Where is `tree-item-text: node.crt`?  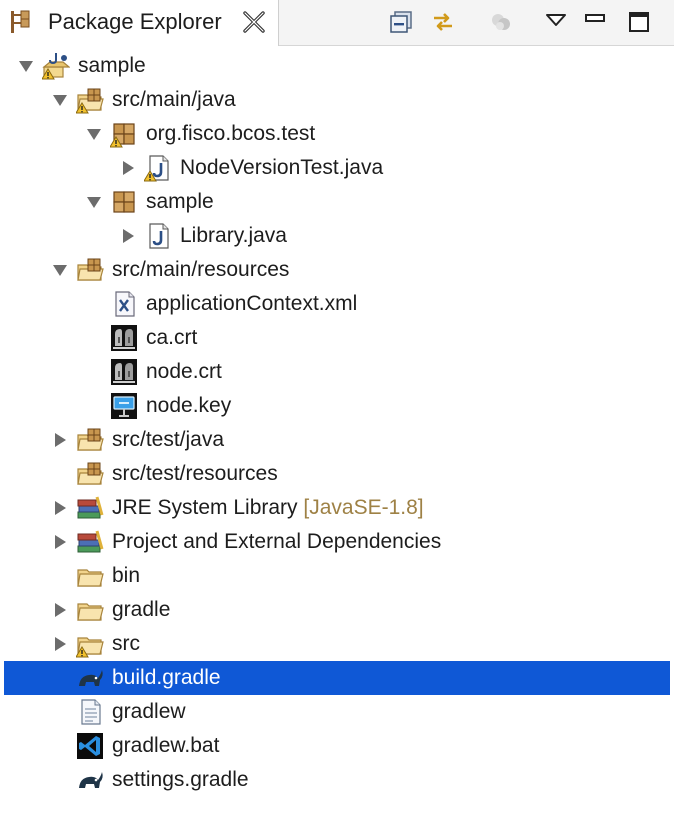 tree-item-text: node.crt is located at coordinates (184, 371).